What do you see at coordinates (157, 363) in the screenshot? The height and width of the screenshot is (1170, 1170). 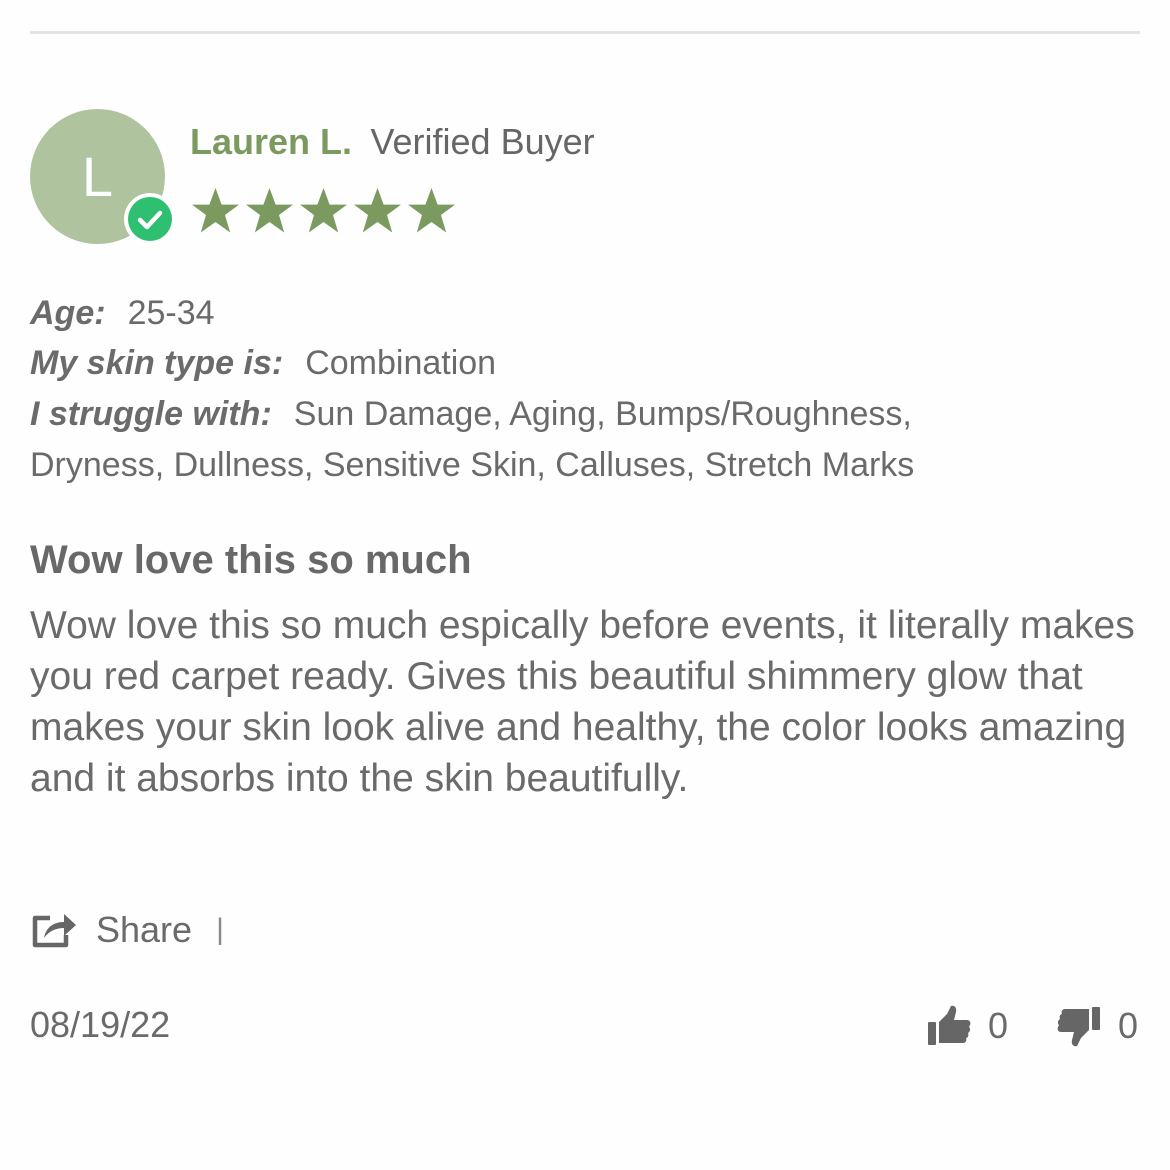 I see `attribute-label: My skin type is:` at bounding box center [157, 363].